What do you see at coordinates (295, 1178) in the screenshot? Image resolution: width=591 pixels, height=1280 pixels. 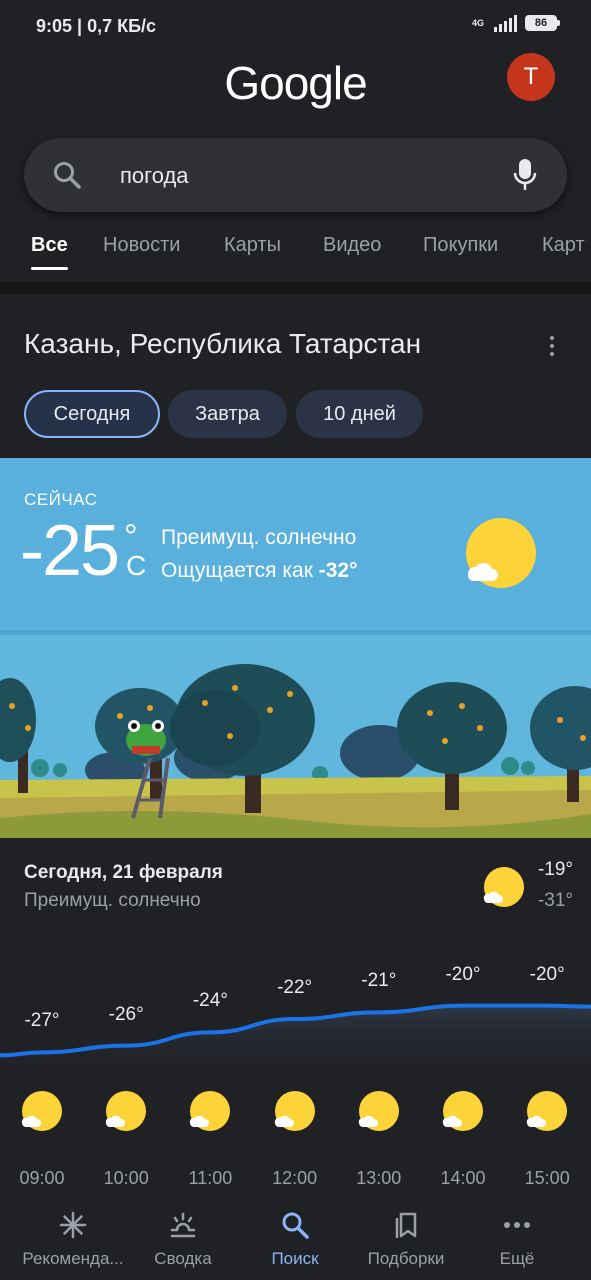 I see `hourly-time-label: 12:00` at bounding box center [295, 1178].